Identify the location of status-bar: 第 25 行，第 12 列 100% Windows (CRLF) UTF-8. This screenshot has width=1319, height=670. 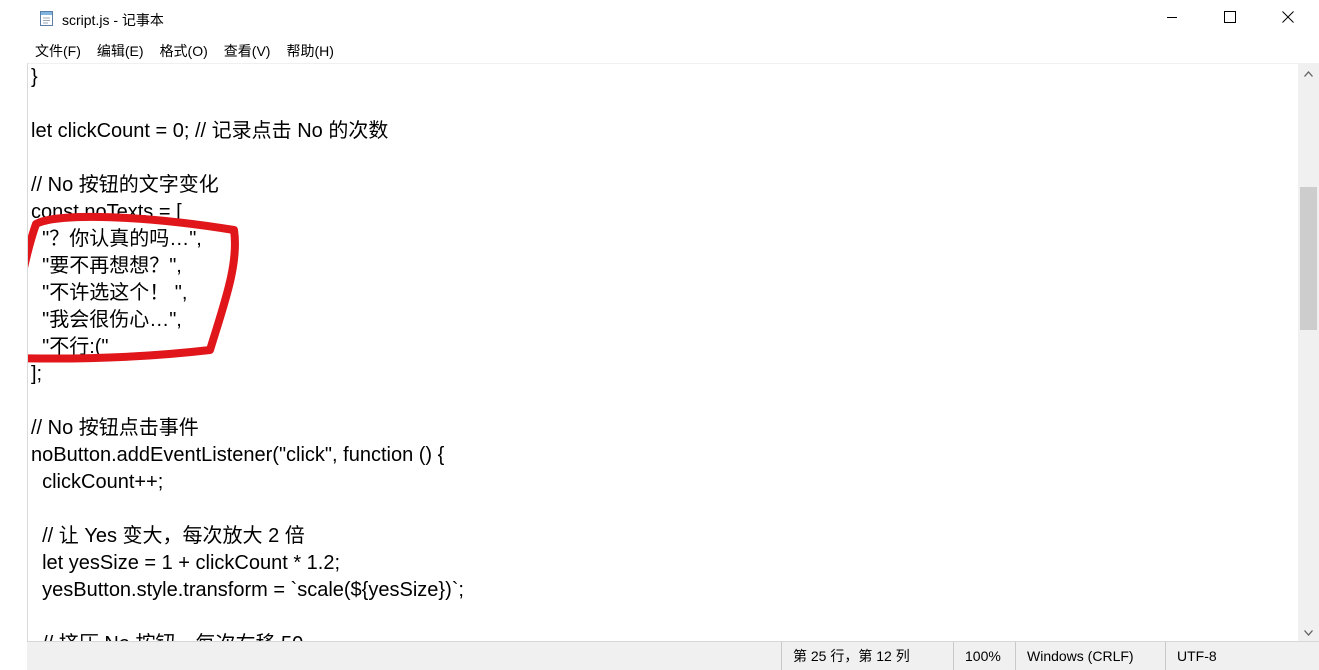
(673, 655).